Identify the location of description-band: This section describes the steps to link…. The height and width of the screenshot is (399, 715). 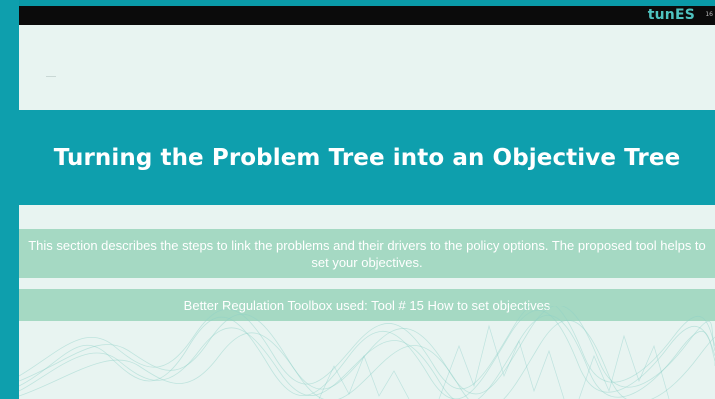
(367, 253).